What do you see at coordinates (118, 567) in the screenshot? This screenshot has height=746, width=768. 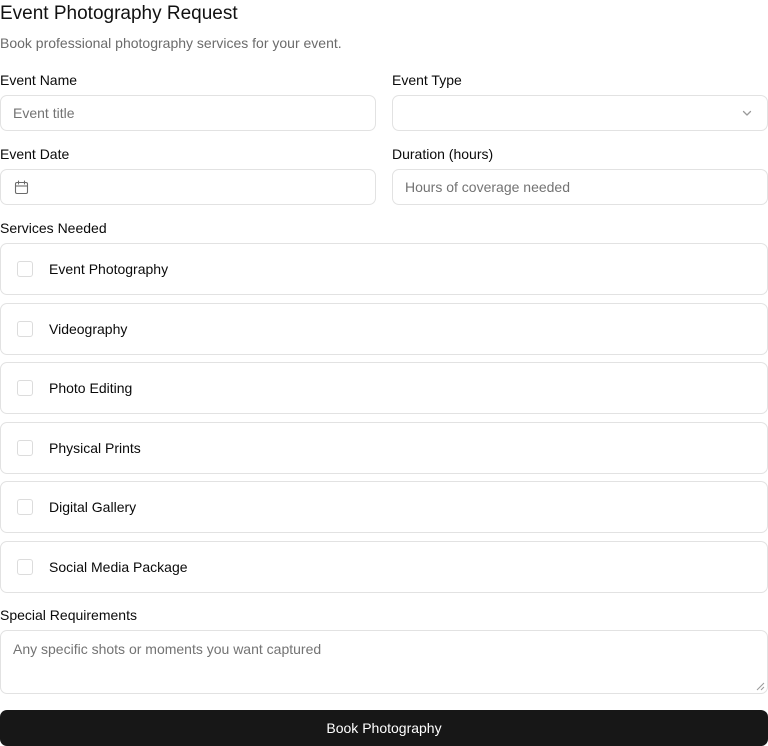 I see `service-label: Social Media Package` at bounding box center [118, 567].